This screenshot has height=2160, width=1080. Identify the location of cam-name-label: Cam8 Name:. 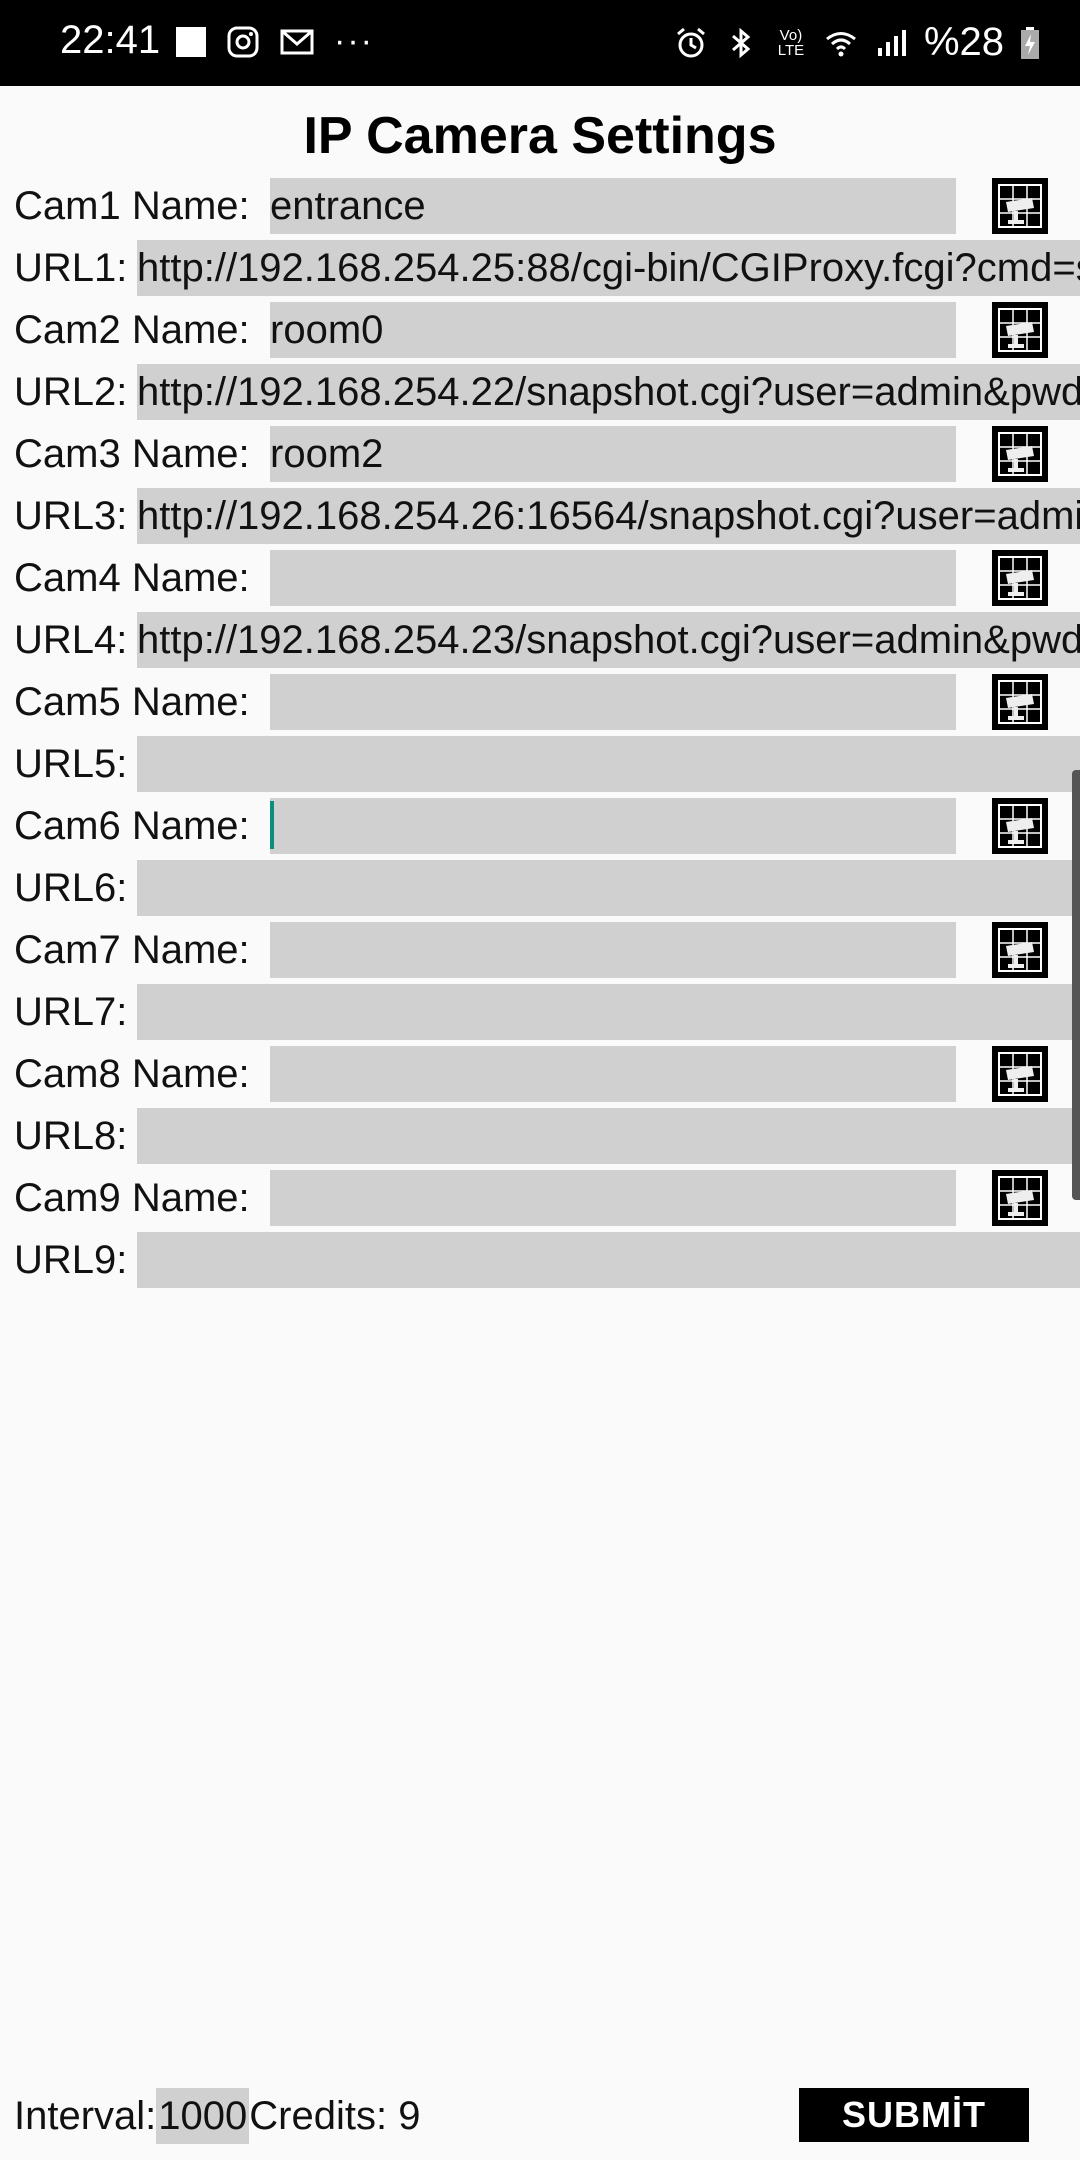
(132, 1073).